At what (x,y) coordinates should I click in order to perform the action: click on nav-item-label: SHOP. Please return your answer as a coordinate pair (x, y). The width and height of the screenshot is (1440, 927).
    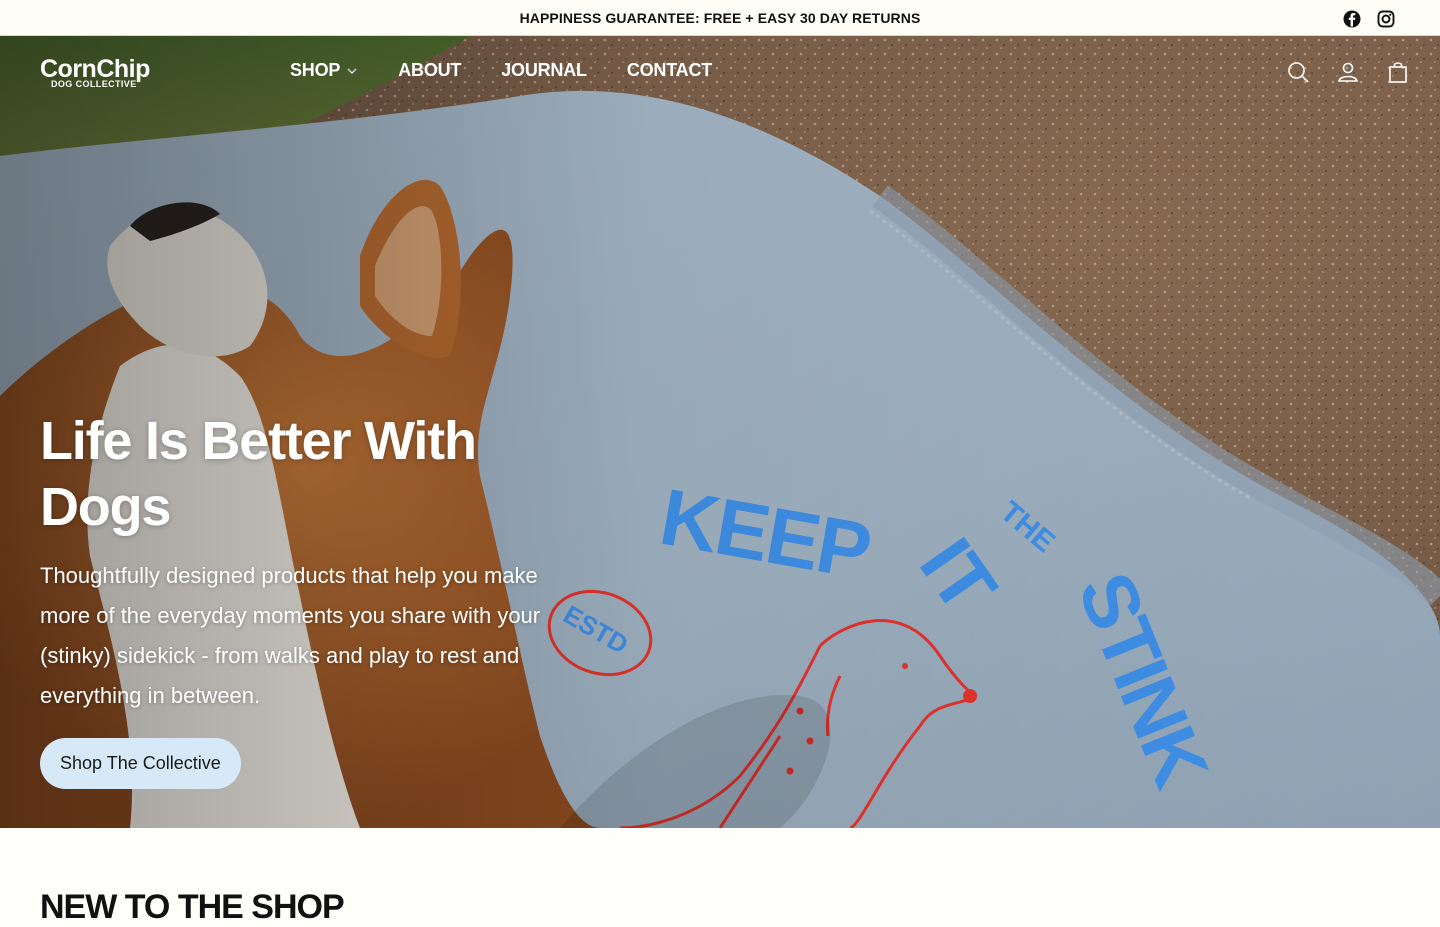
    Looking at the image, I should click on (315, 70).